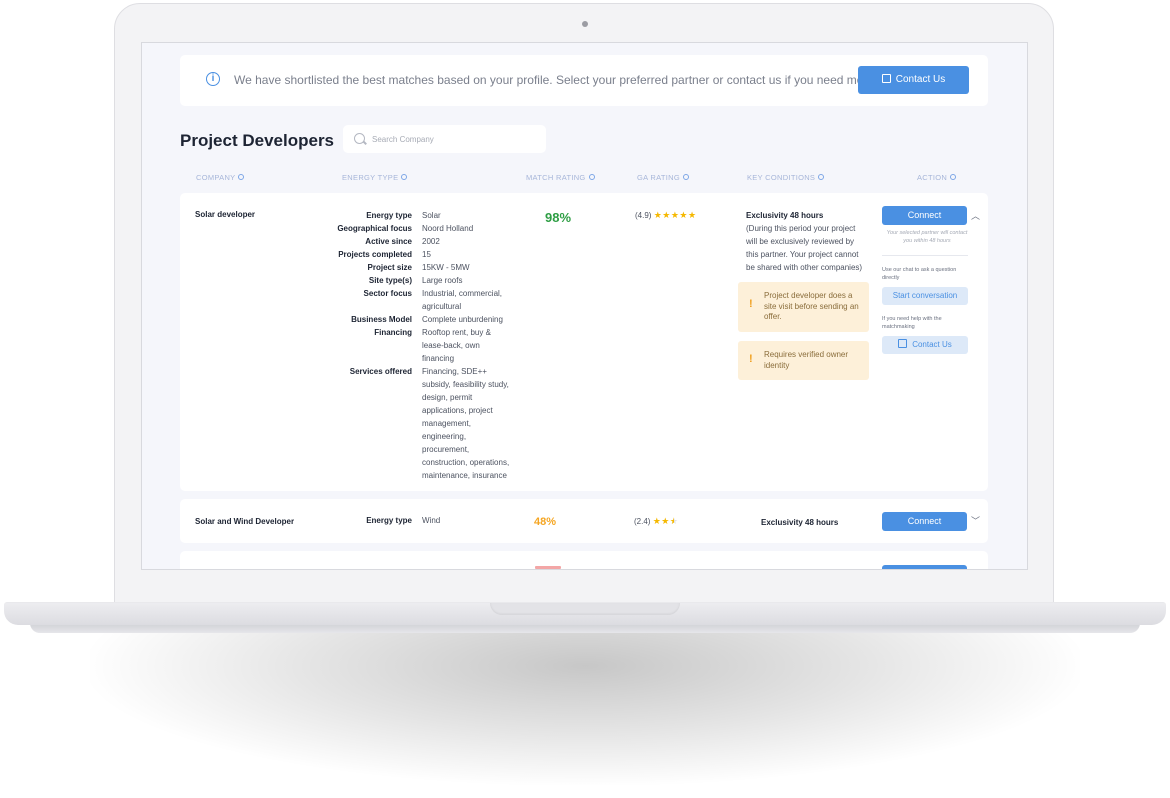 This screenshot has width=1170, height=798. I want to click on column-header-company: COMPANY, so click(220, 177).